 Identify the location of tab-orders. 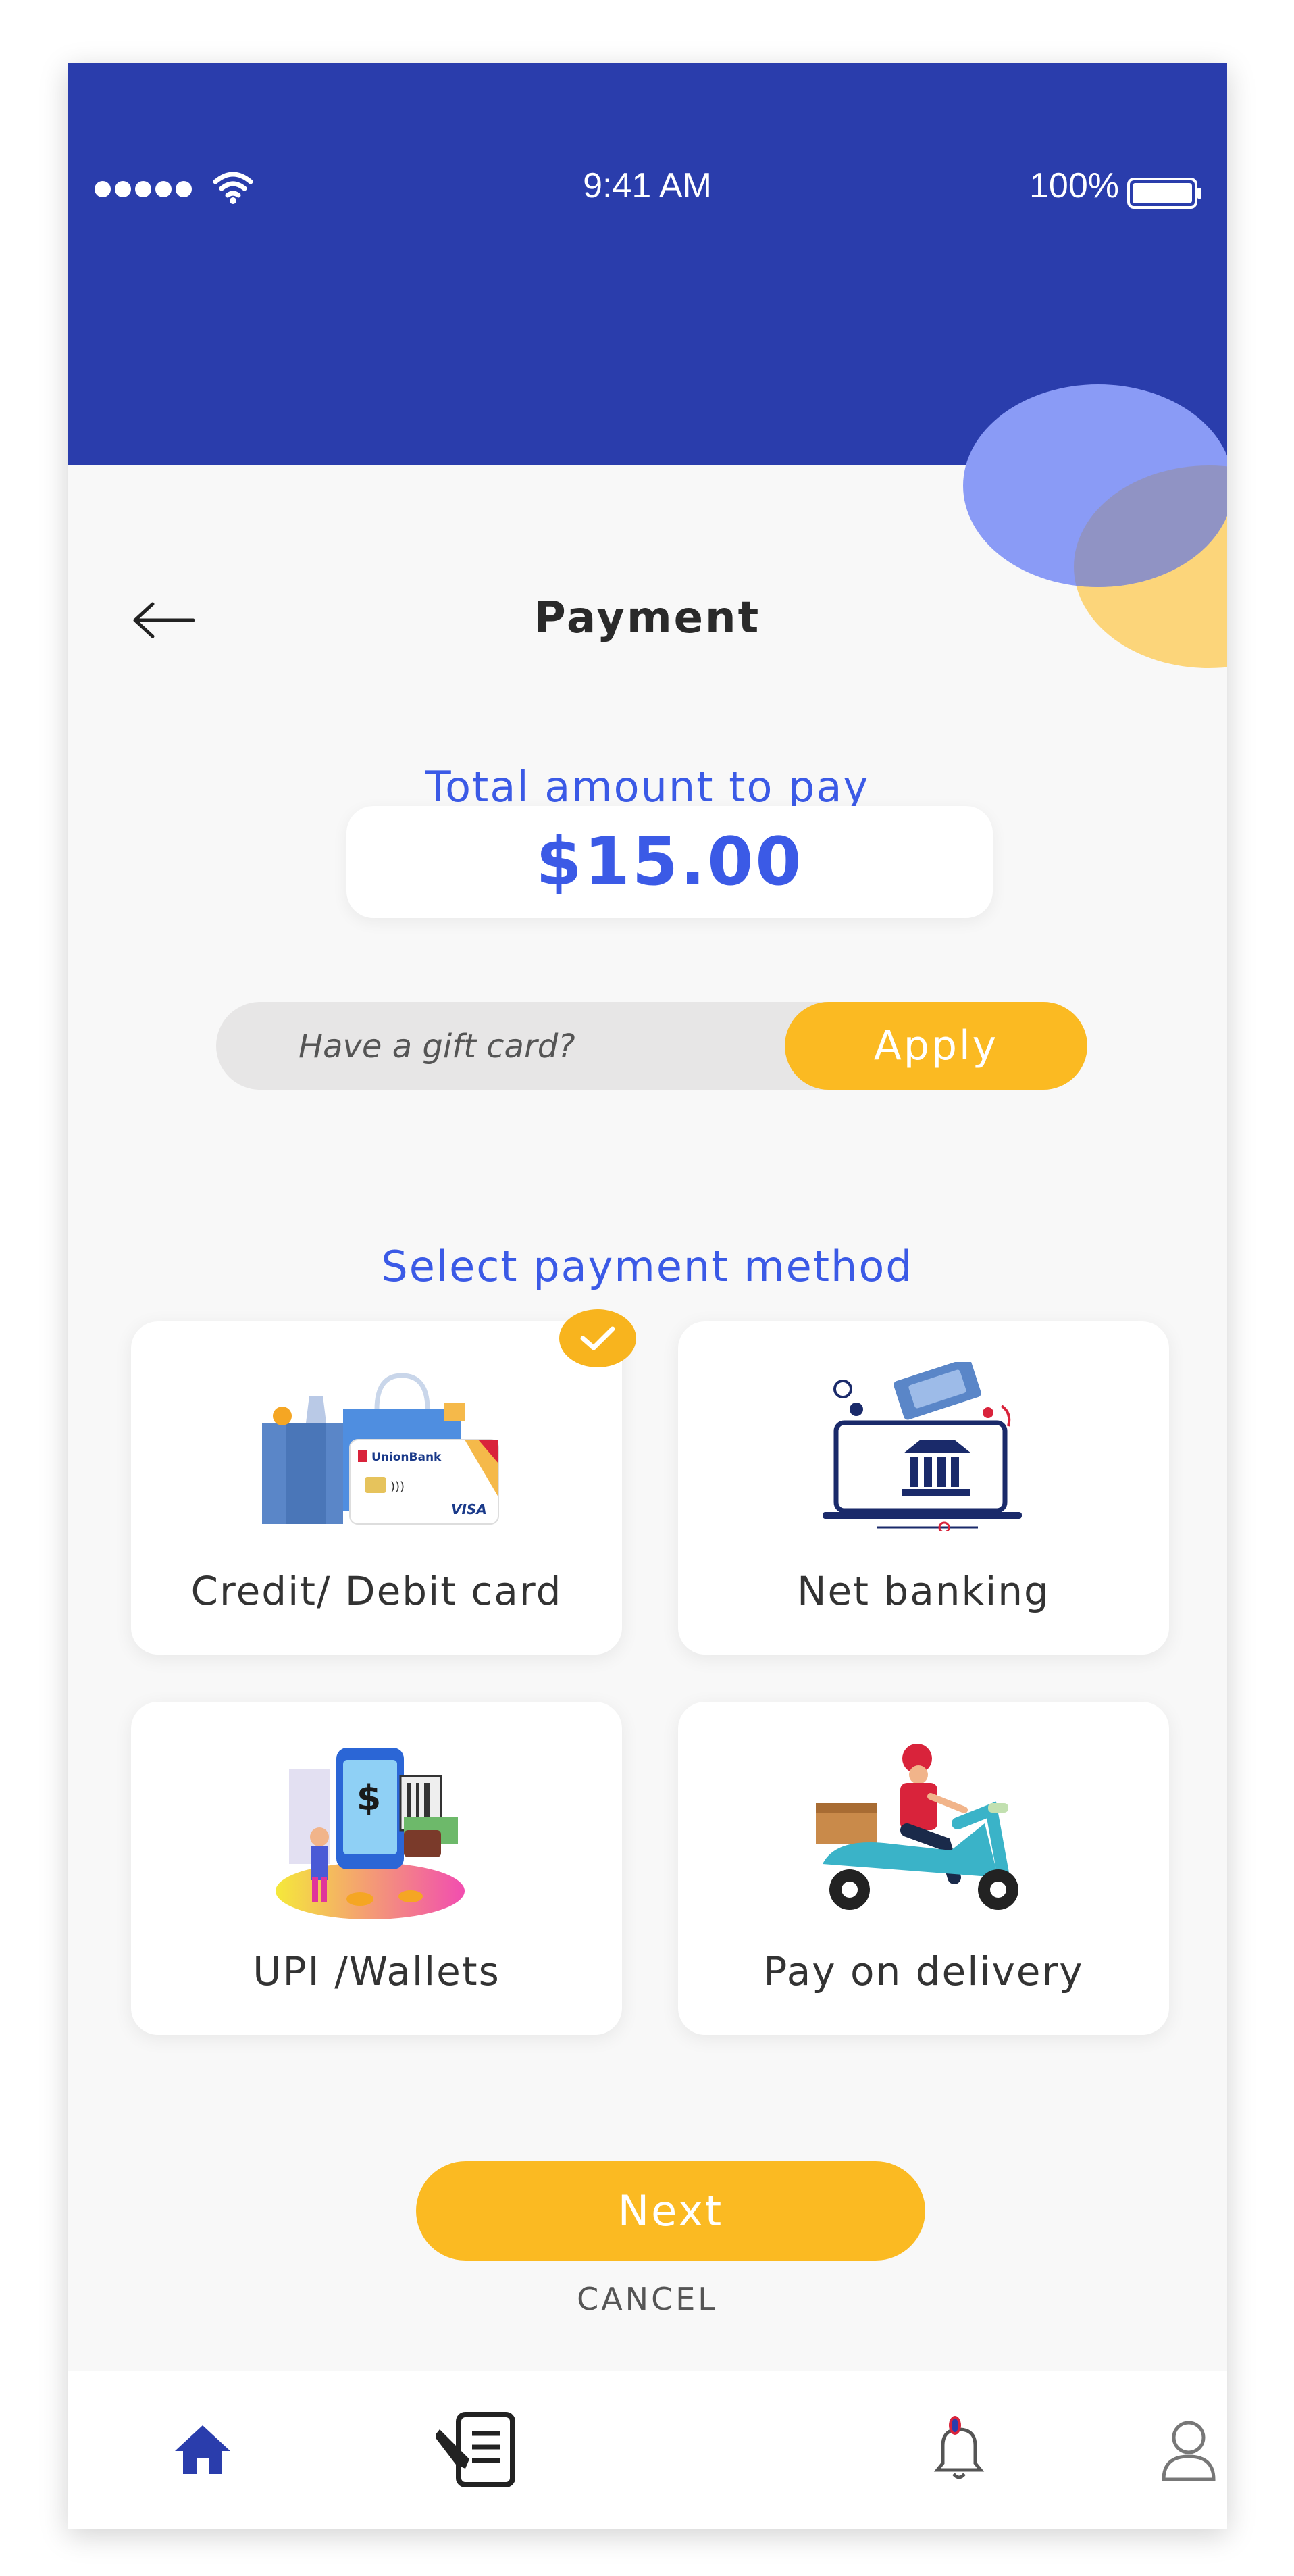
(479, 2450).